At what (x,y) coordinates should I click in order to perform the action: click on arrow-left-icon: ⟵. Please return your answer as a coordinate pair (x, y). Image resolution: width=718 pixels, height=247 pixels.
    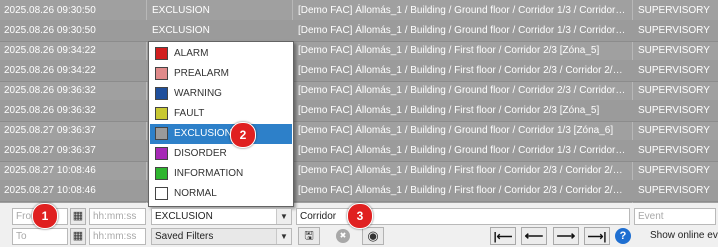
    Looking at the image, I should click on (534, 235).